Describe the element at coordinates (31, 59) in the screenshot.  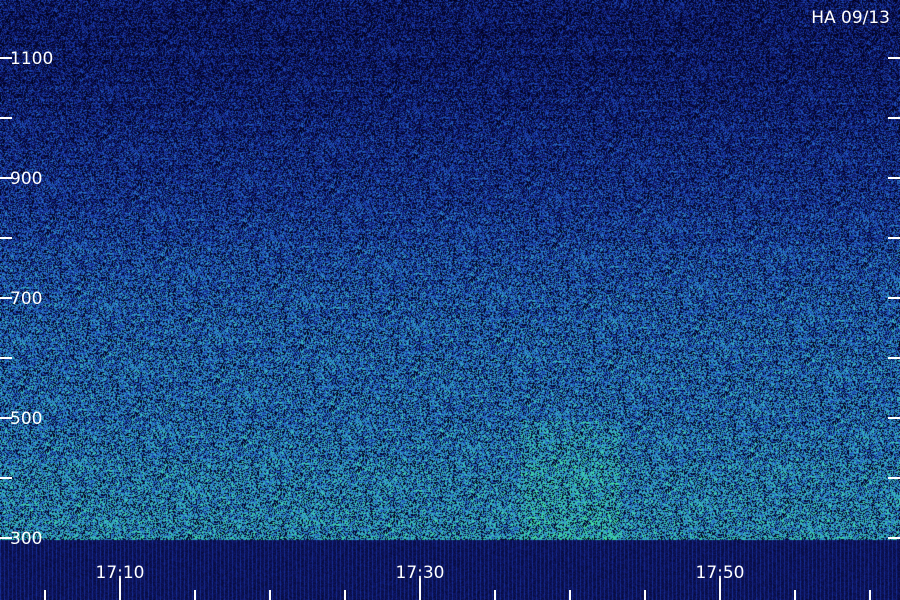
I see `y-tick-label-1100: 1100` at that location.